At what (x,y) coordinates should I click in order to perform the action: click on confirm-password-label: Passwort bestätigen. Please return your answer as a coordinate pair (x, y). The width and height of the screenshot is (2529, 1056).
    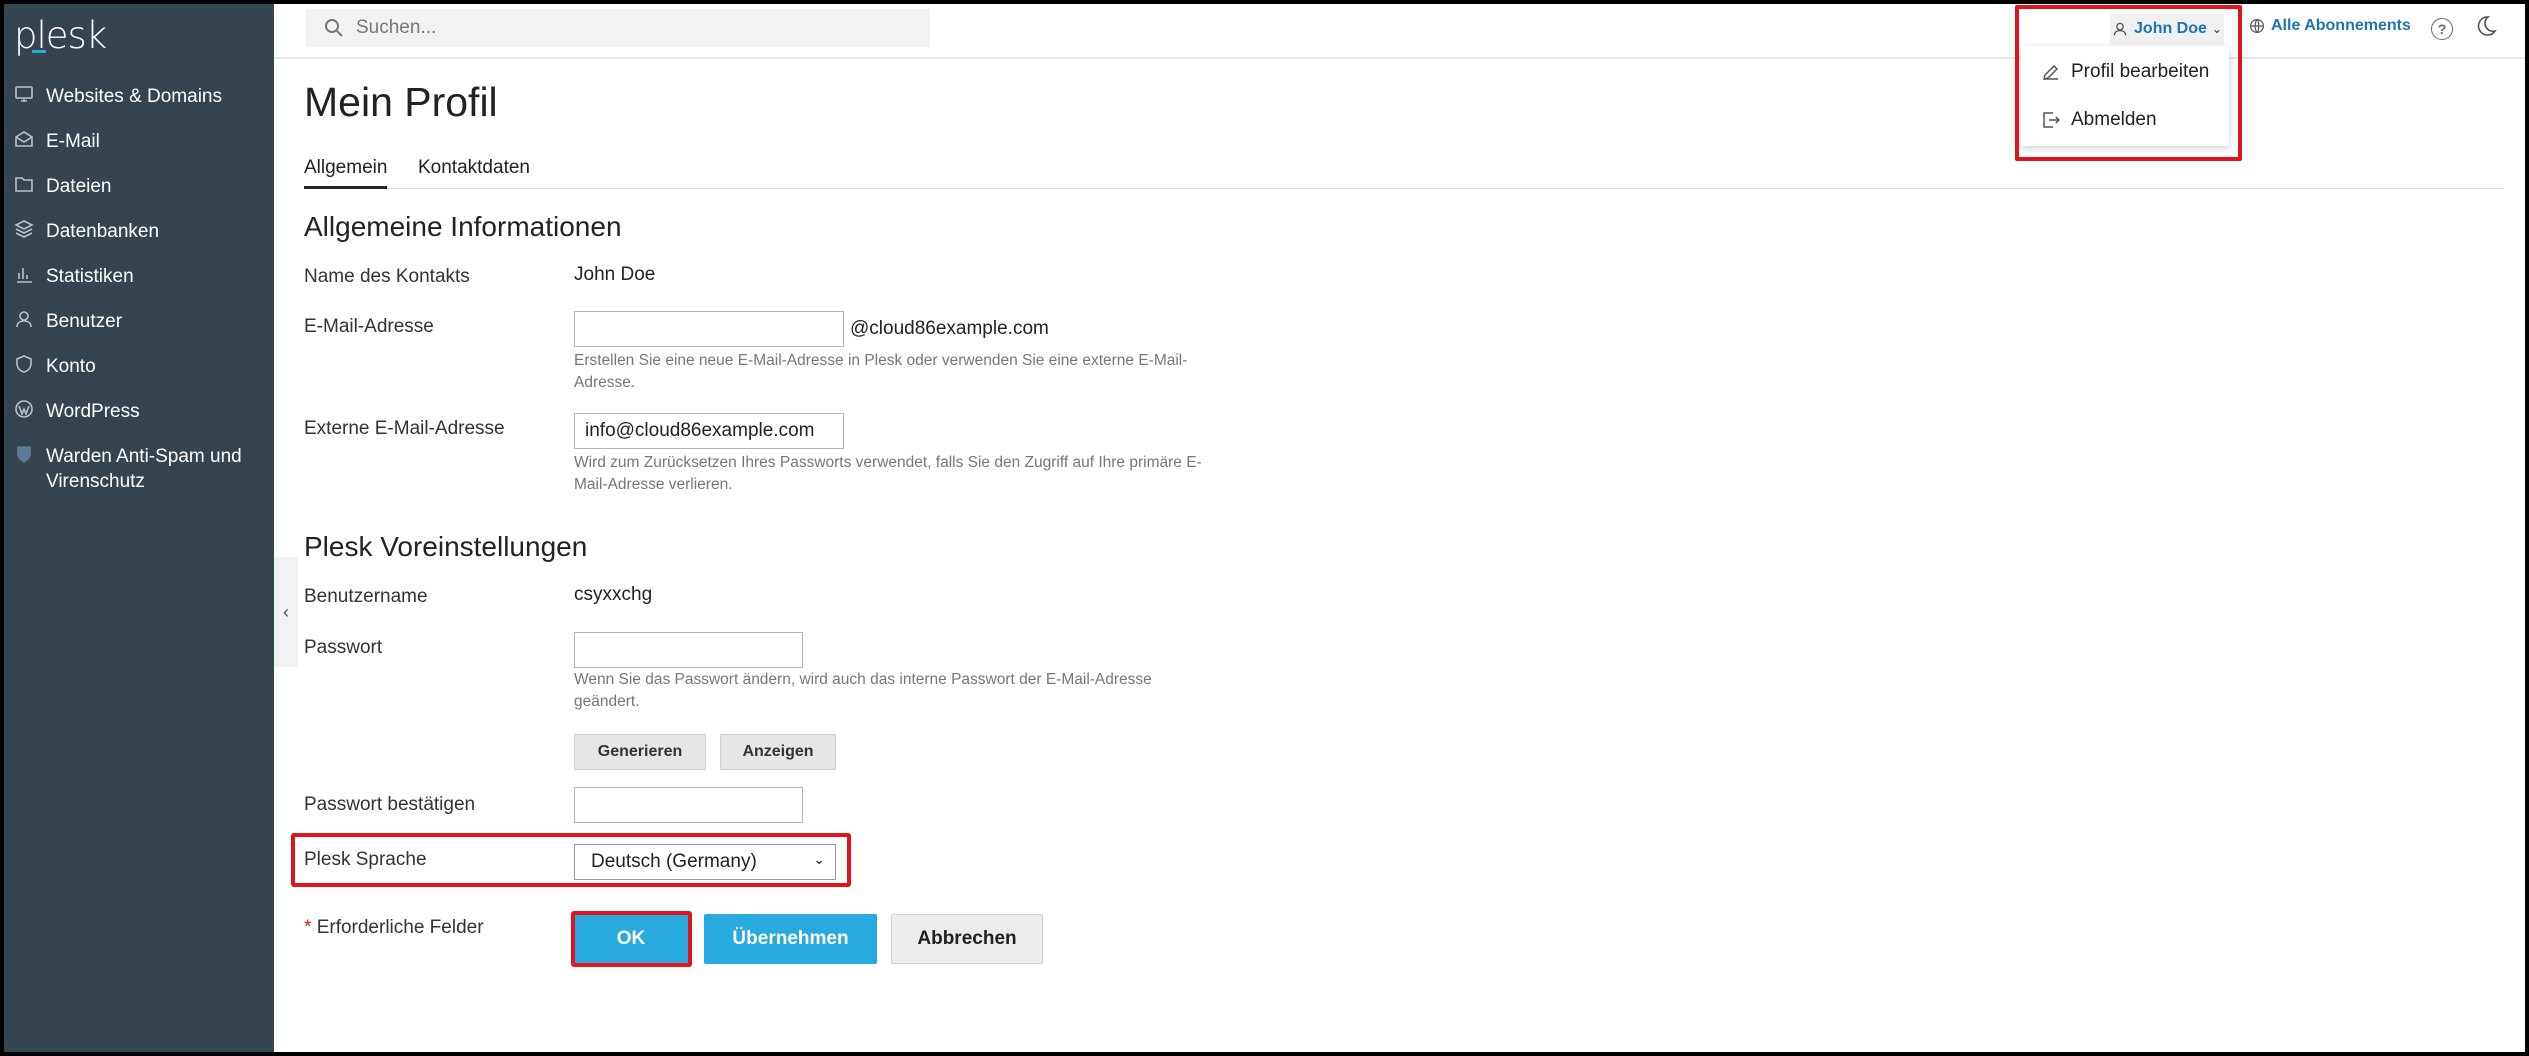
    Looking at the image, I should click on (390, 804).